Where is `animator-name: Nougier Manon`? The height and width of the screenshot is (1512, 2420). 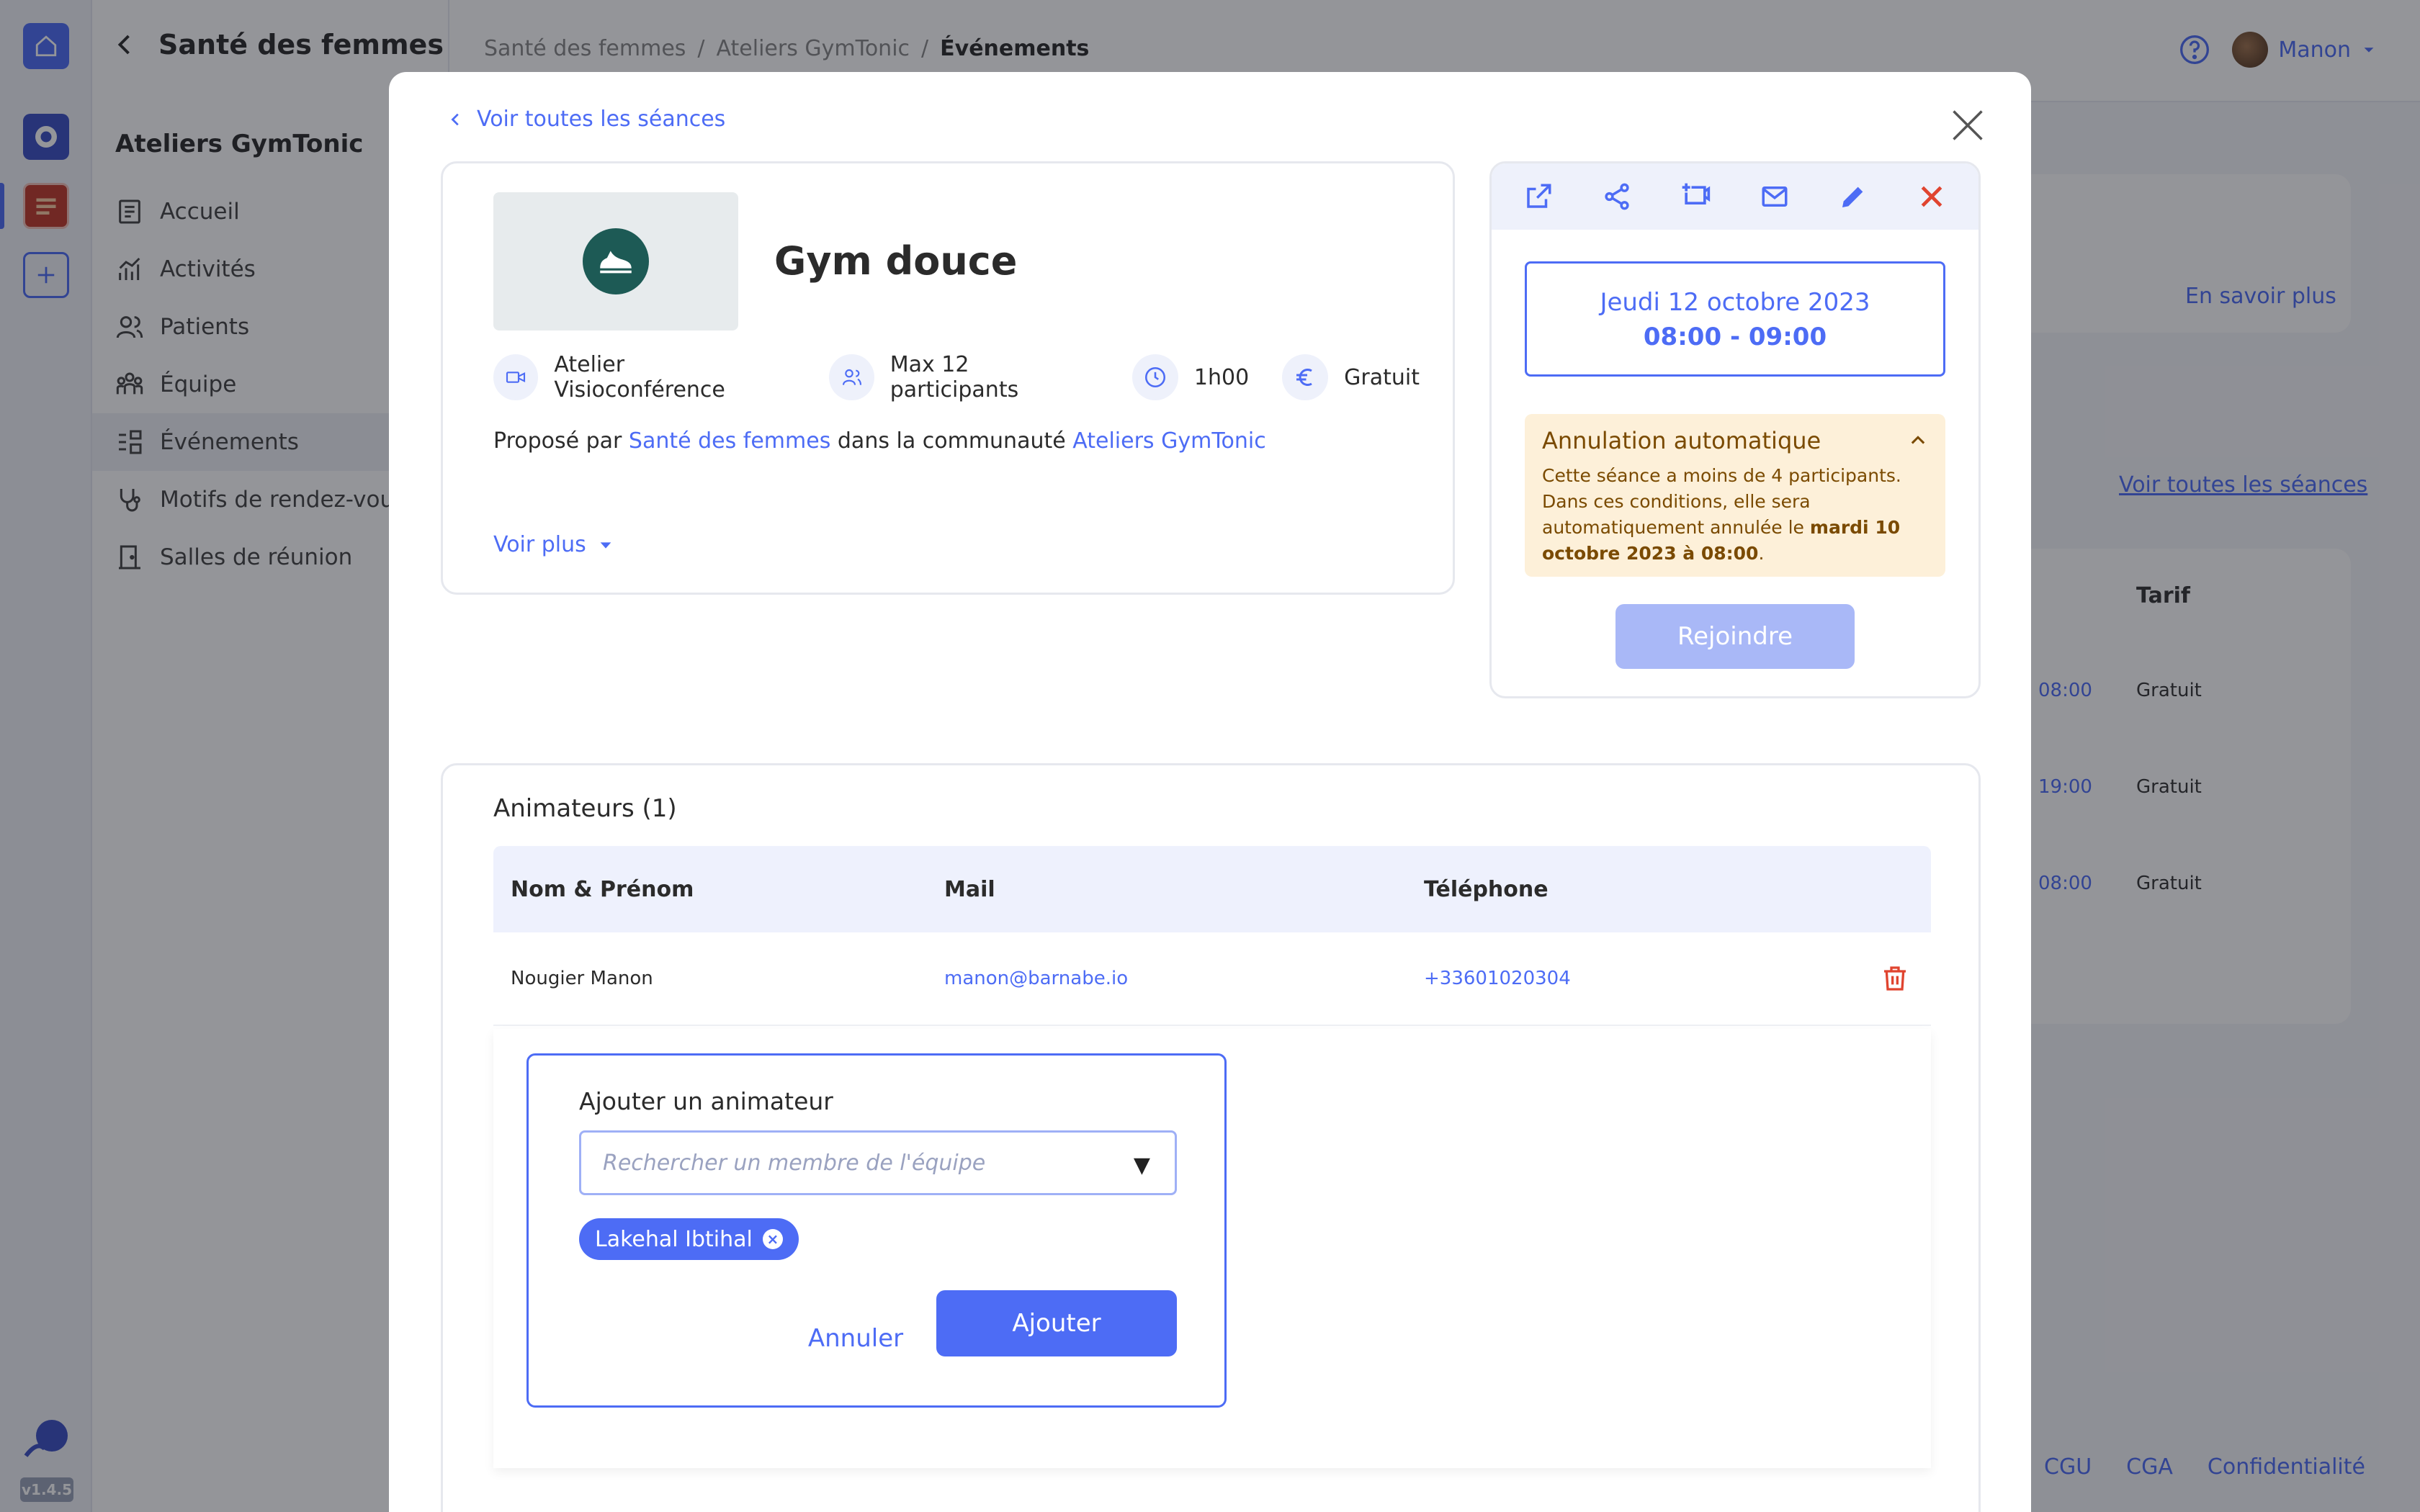
animator-name: Nougier Manon is located at coordinates (582, 978).